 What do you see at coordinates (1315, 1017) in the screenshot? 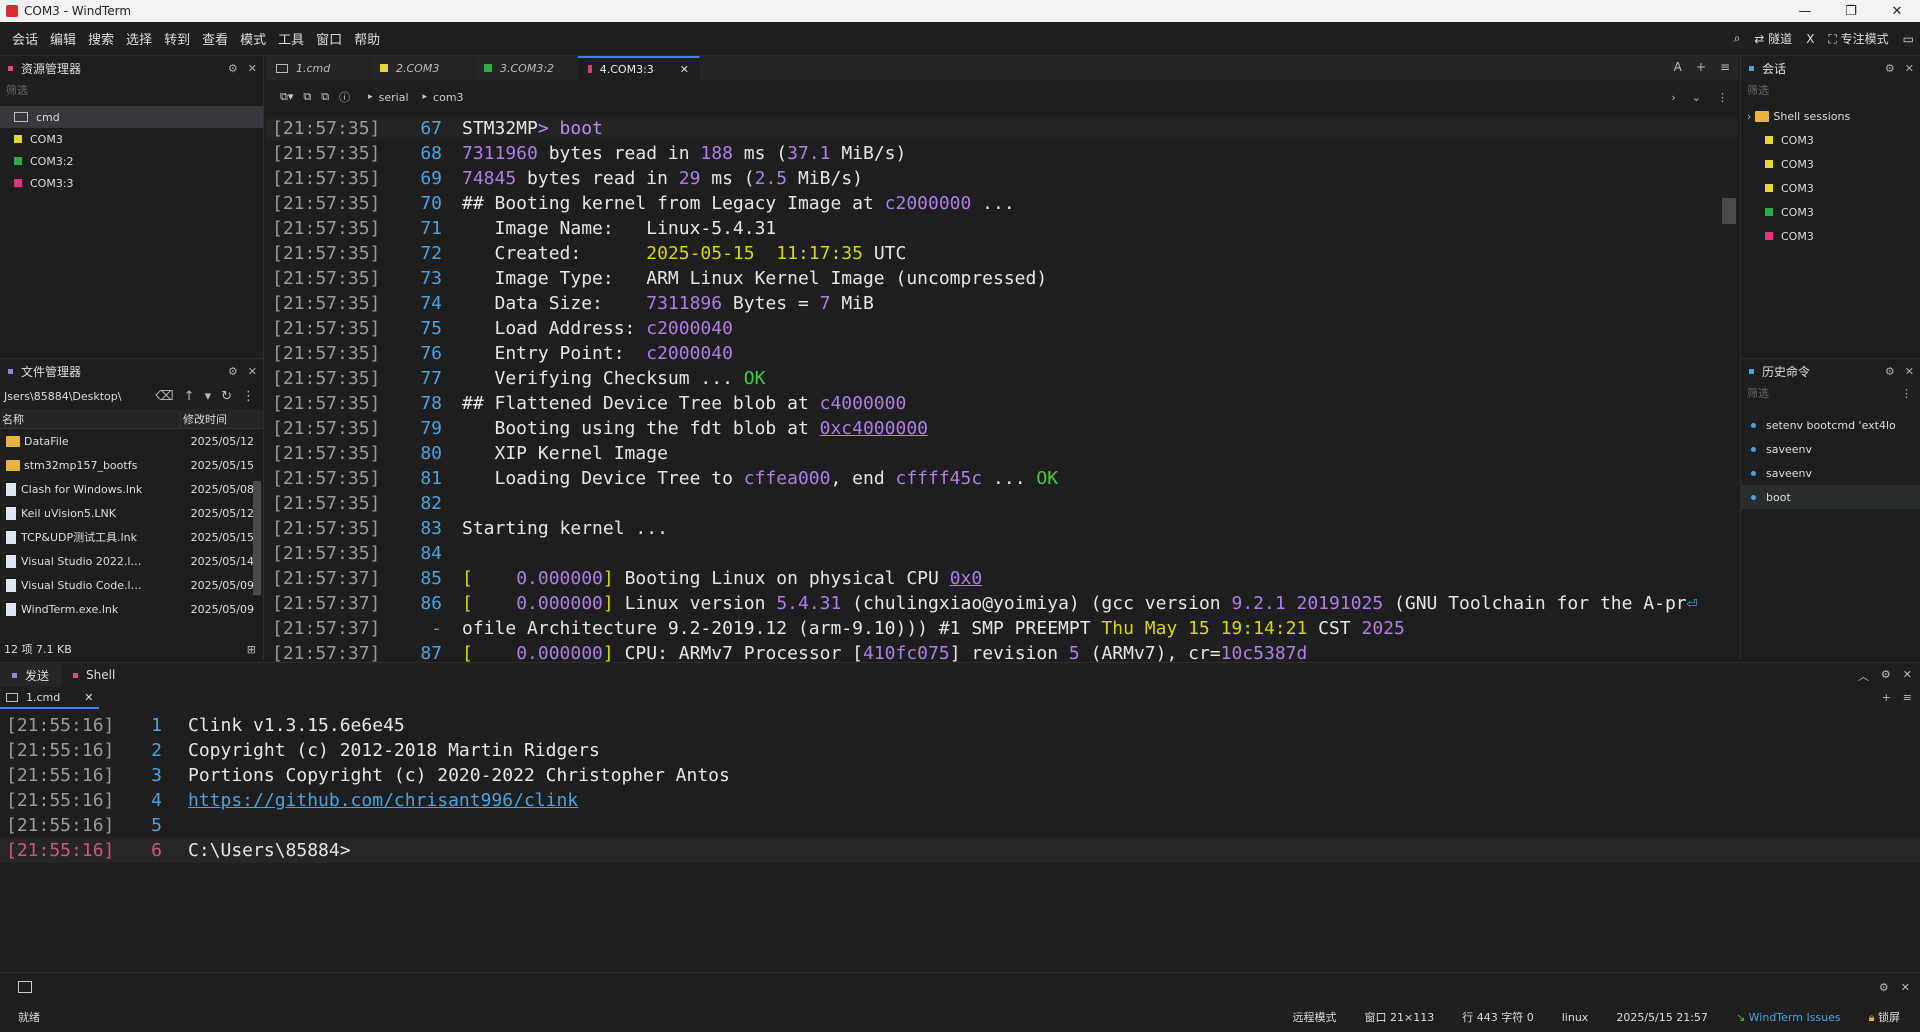
I see `remote-mode: 远程模式` at bounding box center [1315, 1017].